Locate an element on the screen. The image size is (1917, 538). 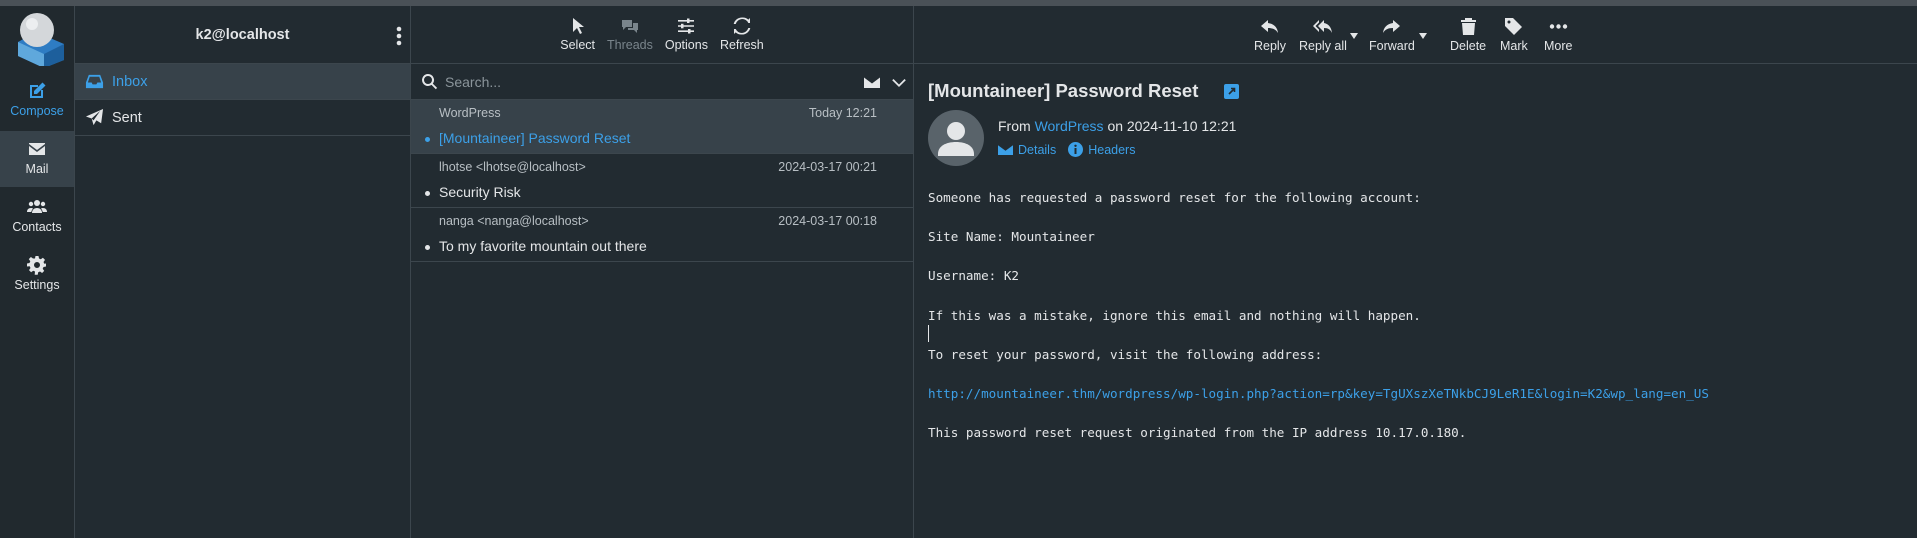
message-subject: [Mountaineer] Password Reset is located at coordinates (535, 138).